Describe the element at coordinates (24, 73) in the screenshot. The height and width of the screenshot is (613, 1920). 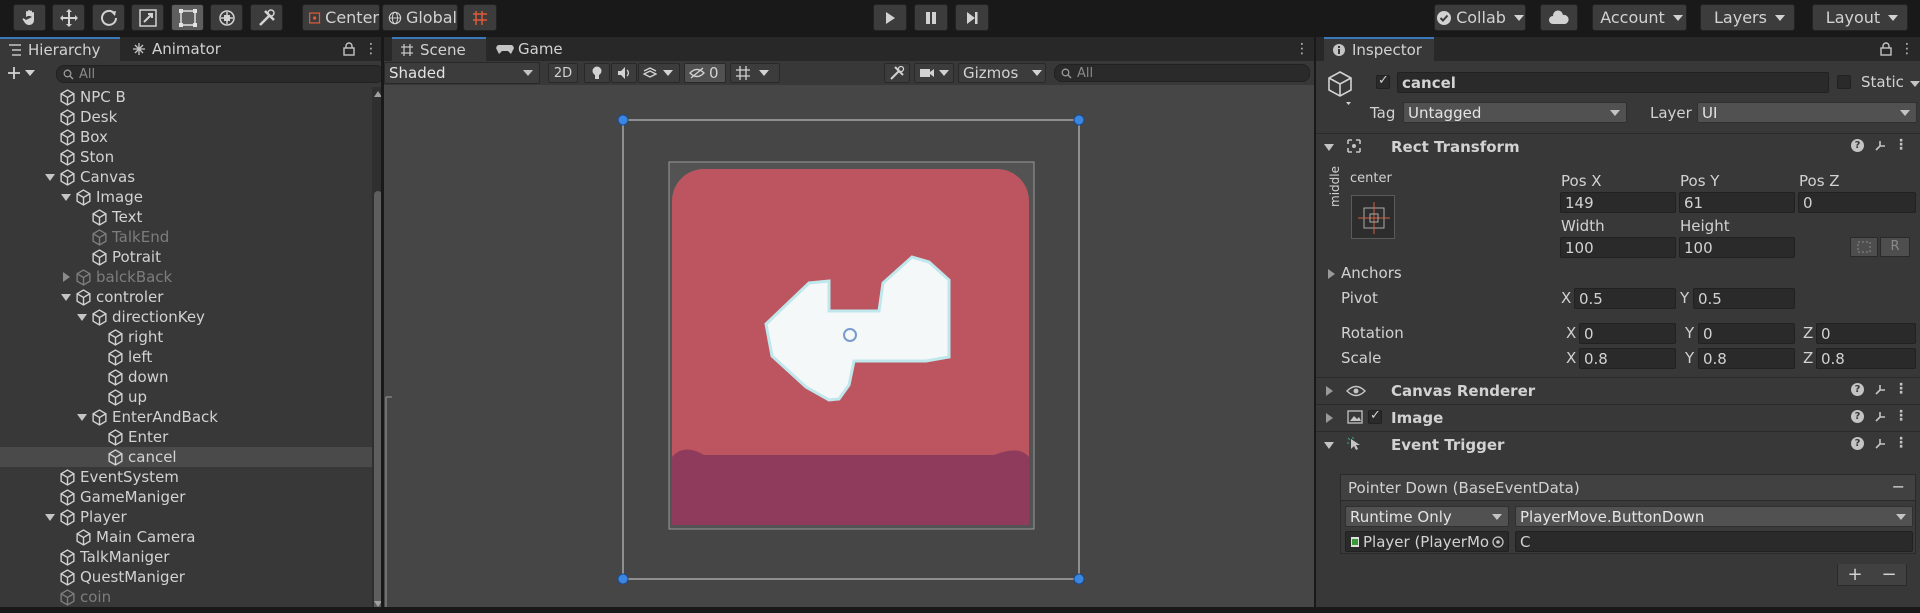
I see `create-dropdown` at that location.